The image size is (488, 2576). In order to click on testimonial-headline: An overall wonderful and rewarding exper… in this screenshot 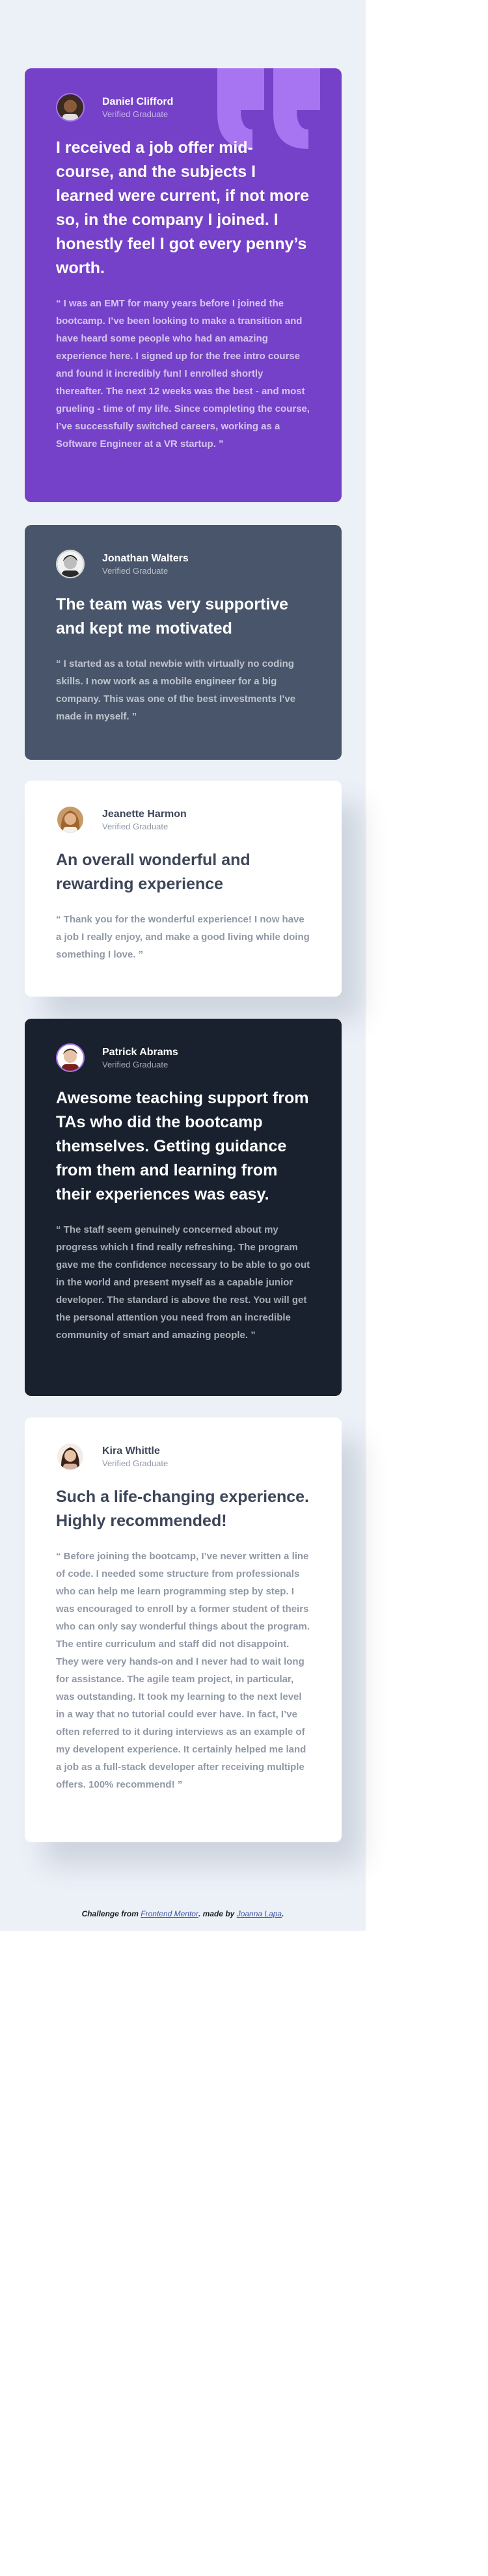, I will do `click(153, 872)`.